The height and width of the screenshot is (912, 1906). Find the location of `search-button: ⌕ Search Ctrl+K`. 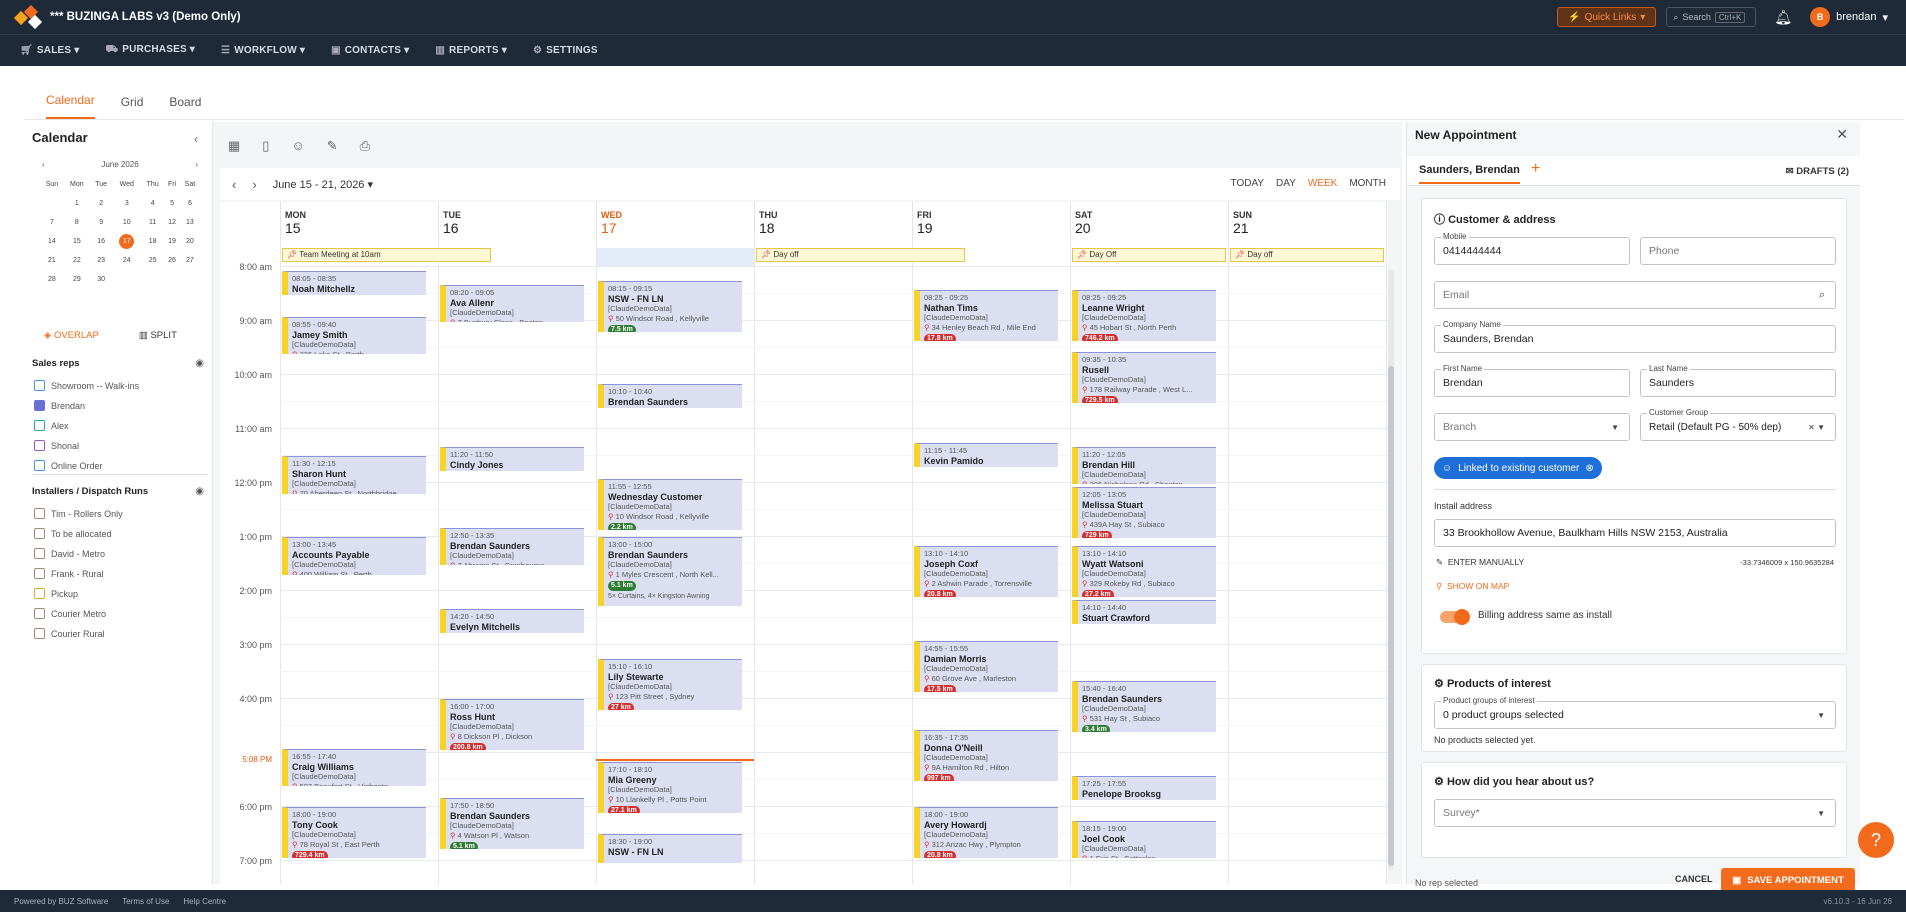

search-button: ⌕ Search Ctrl+K is located at coordinates (1711, 17).